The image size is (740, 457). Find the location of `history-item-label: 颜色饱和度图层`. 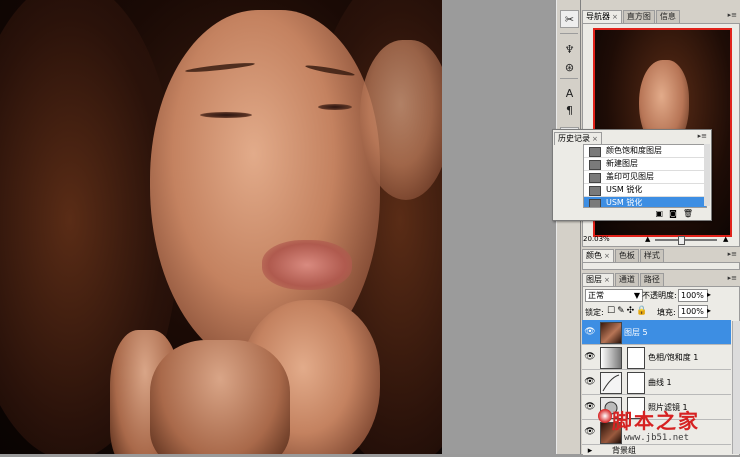

history-item-label: 颜色饱和度图层 is located at coordinates (634, 150).